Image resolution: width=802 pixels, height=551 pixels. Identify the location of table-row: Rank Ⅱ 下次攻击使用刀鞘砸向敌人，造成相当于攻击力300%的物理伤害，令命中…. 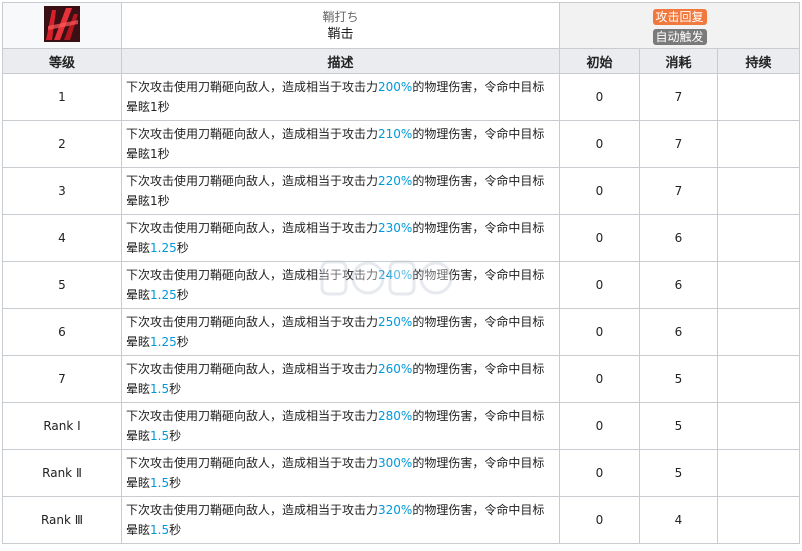
(401, 473).